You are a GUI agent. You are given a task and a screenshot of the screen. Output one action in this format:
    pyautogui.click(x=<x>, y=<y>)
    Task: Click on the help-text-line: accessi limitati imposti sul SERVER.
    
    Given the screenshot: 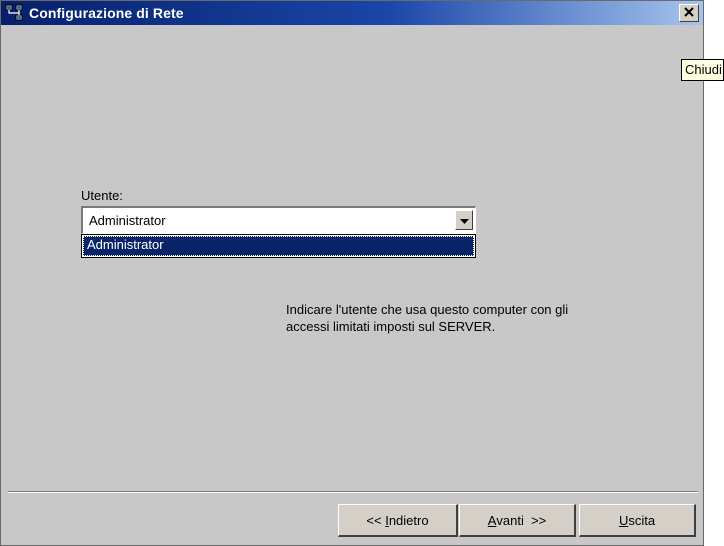 What is the action you would take?
    pyautogui.click(x=391, y=326)
    